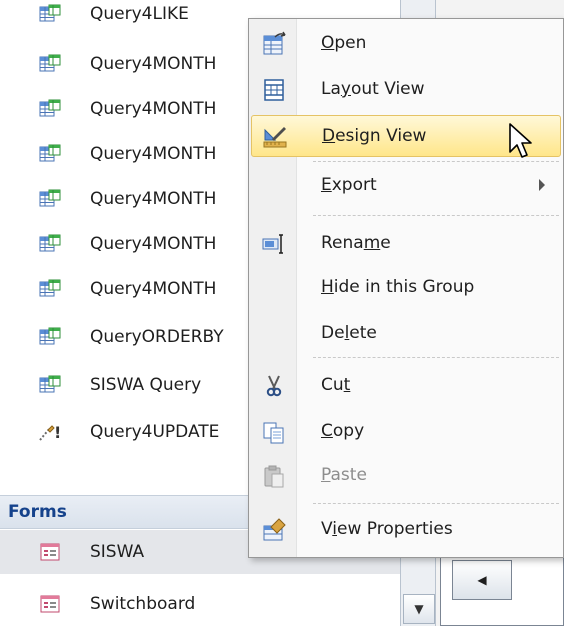 This screenshot has width=564, height=626. Describe the element at coordinates (50, 432) in the screenshot. I see `update-query-icon: !` at that location.